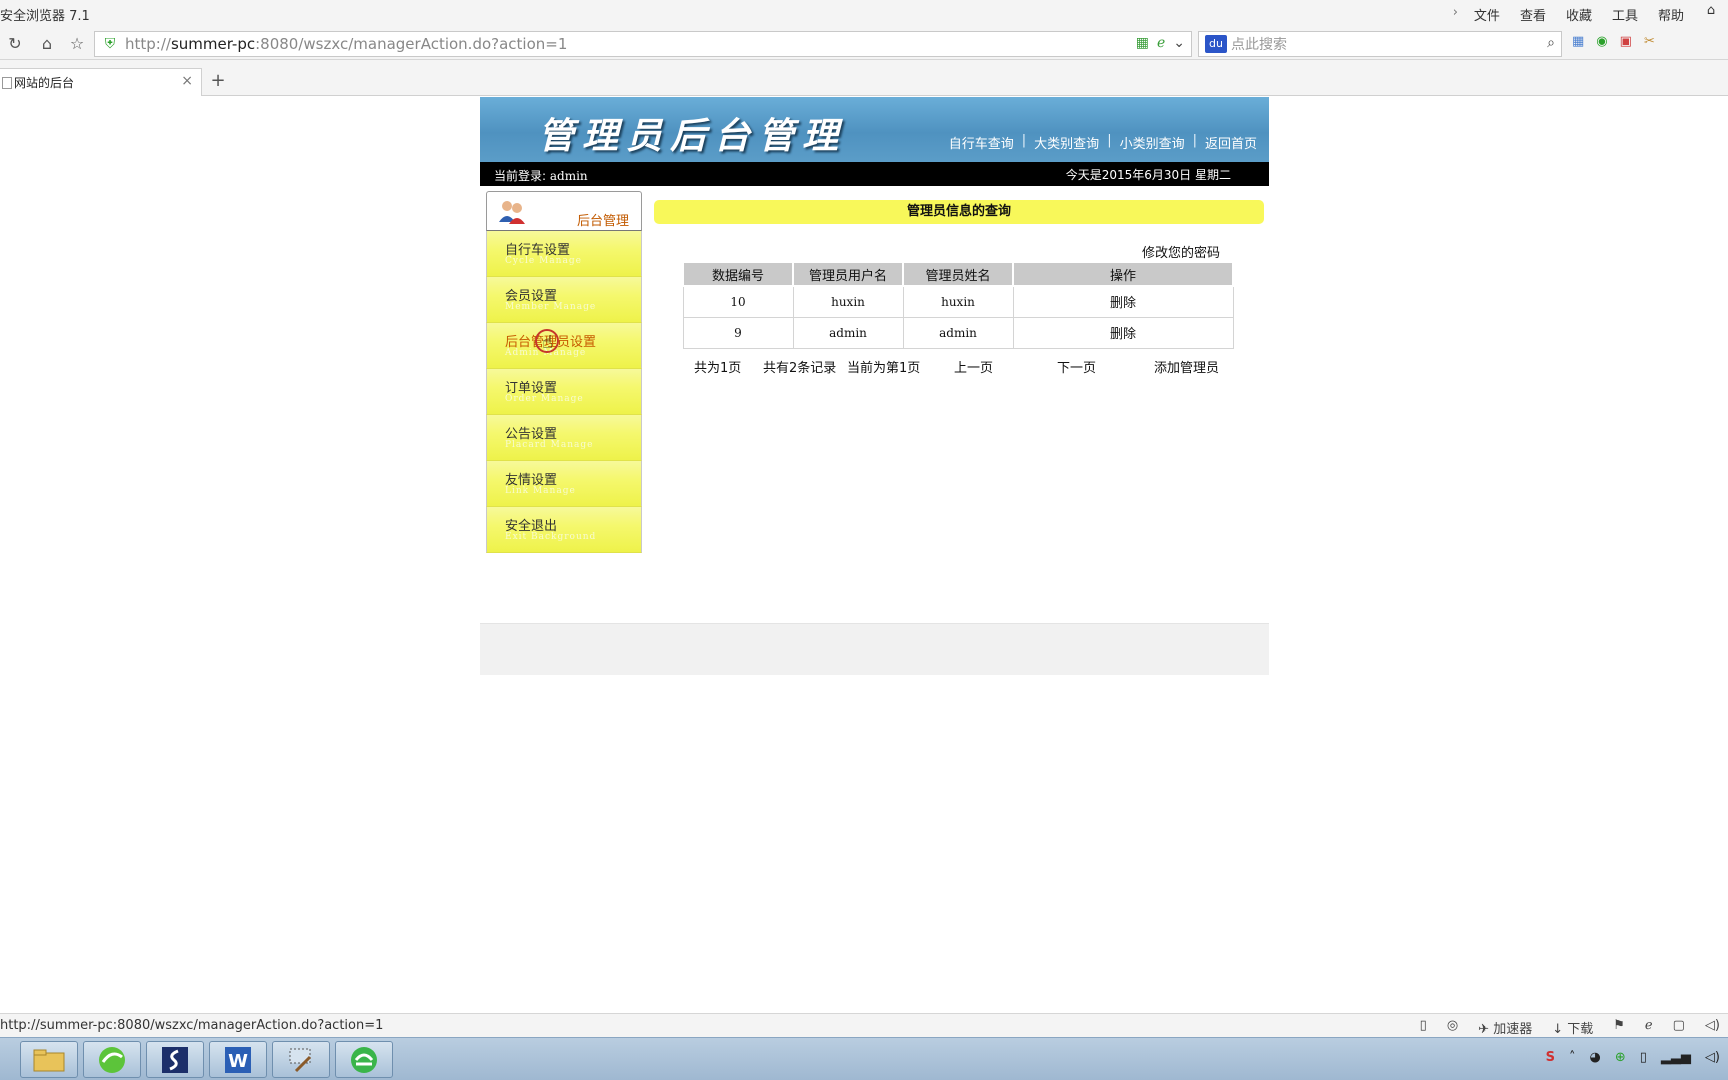 This screenshot has width=1728, height=1080. Describe the element at coordinates (1620, 1057) in the screenshot. I see `security-icon: ⊕` at that location.